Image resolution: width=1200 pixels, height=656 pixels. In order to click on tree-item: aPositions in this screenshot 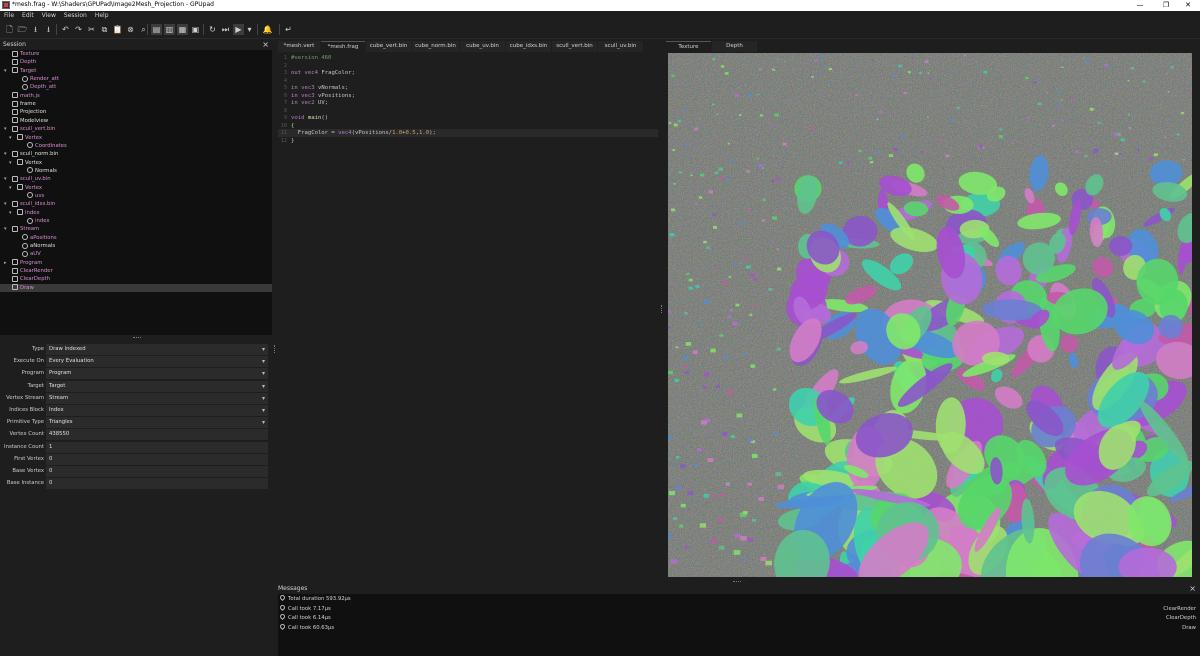, I will do `click(136, 238)`.